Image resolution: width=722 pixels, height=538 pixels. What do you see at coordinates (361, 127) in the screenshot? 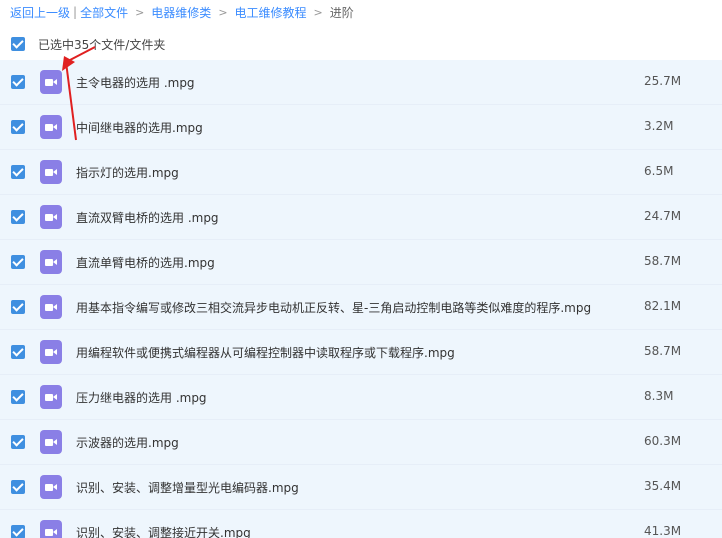
I see `file-row: 中间继电器的选用.mpg 3.2M` at bounding box center [361, 127].